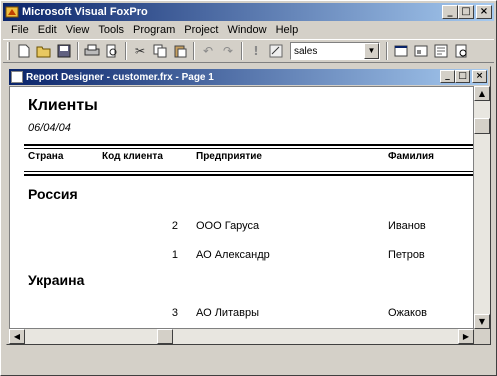 The image size is (497, 376). I want to click on cell-code: 1, so click(174, 255).